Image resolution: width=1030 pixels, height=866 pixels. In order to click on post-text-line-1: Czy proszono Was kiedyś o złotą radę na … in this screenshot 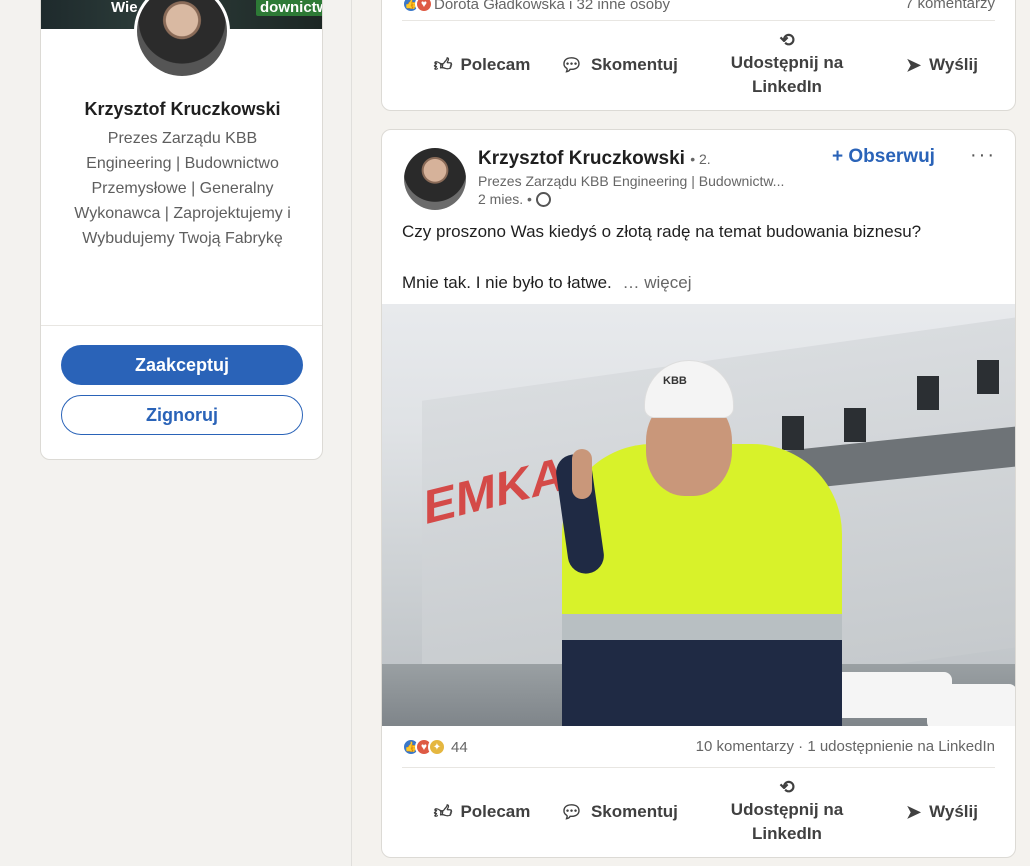, I will do `click(662, 231)`.